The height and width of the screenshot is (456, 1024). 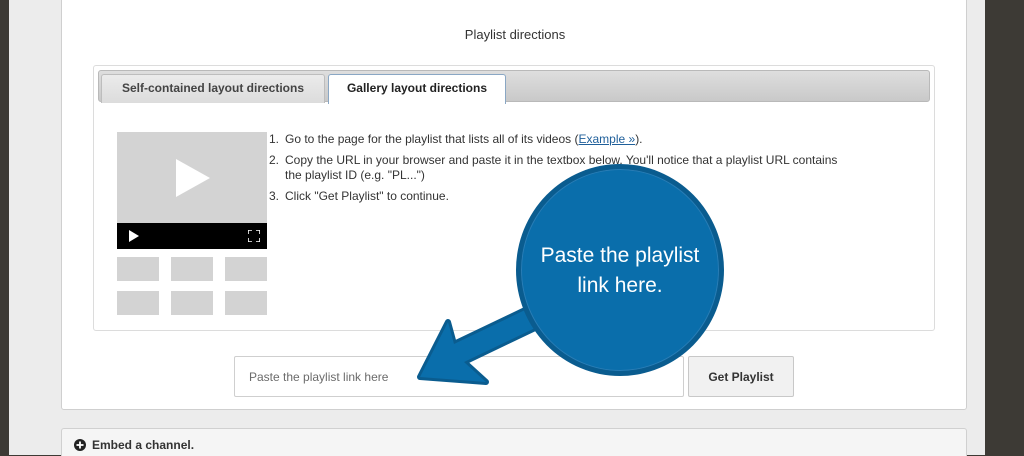 I want to click on annotation-callout: Paste the playlist link here., so click(x=620, y=270).